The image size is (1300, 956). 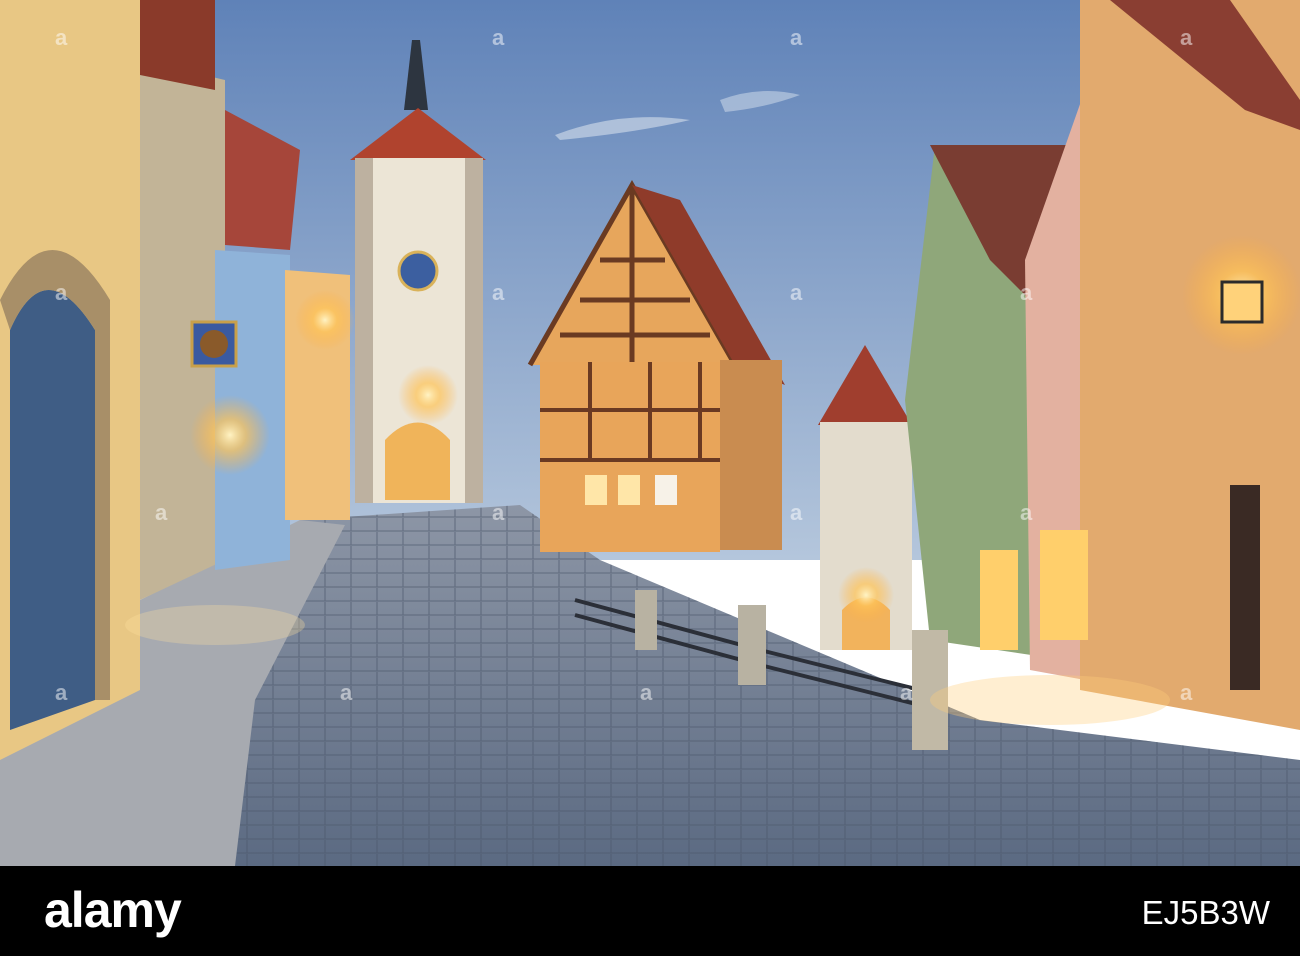 What do you see at coordinates (630, 457) in the screenshot?
I see `half-timbered-house` at bounding box center [630, 457].